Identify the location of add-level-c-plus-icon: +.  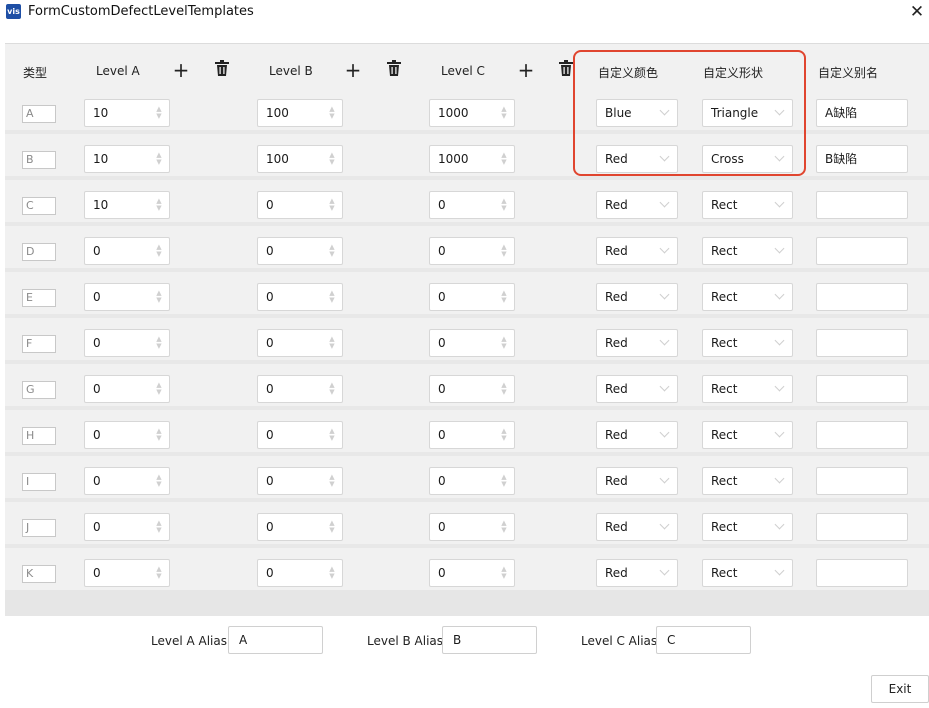
(526, 70).